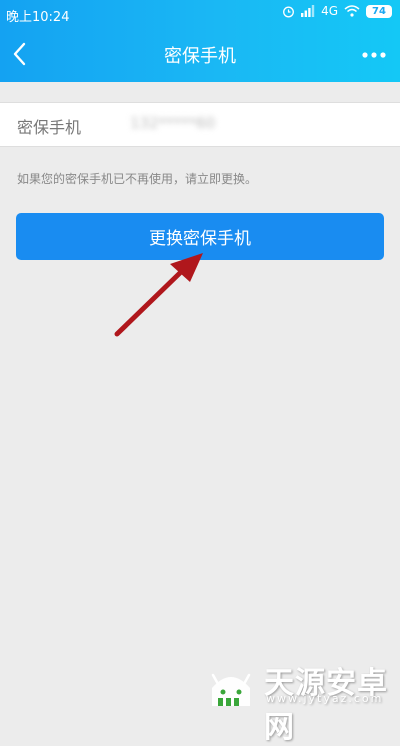 This screenshot has width=400, height=746. What do you see at coordinates (308, 11) in the screenshot?
I see `signal-icon` at bounding box center [308, 11].